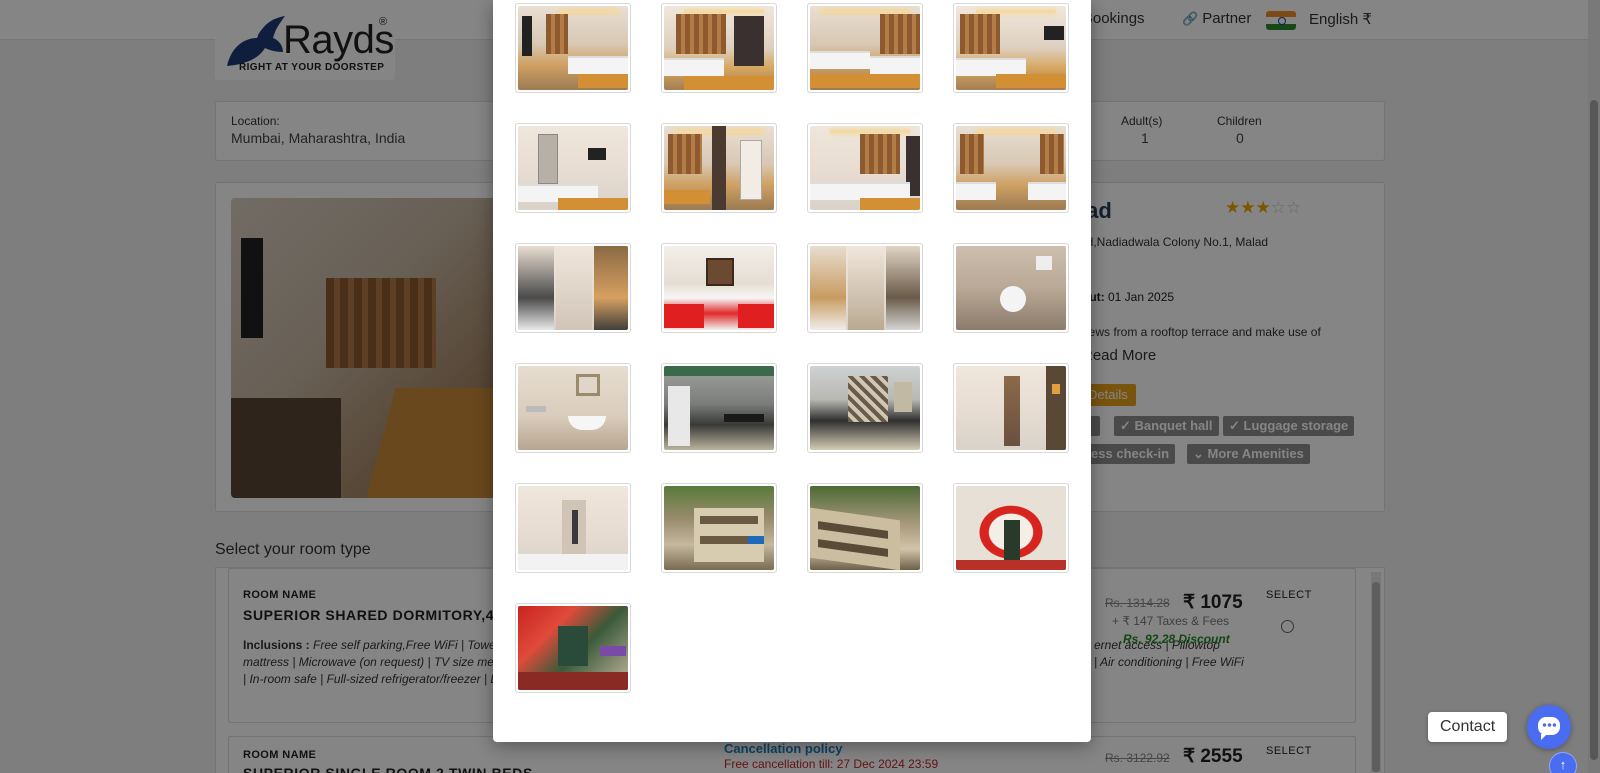  I want to click on scroll-to-top-icon: ↑, so click(1563, 762).